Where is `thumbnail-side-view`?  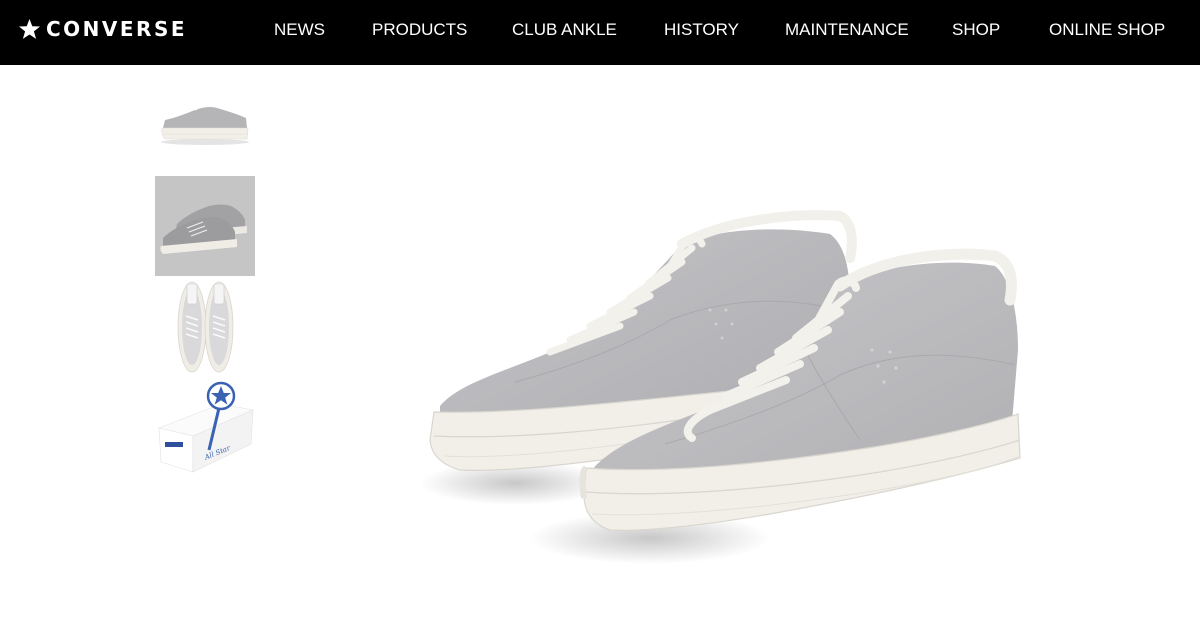
thumbnail-side-view is located at coordinates (205, 126).